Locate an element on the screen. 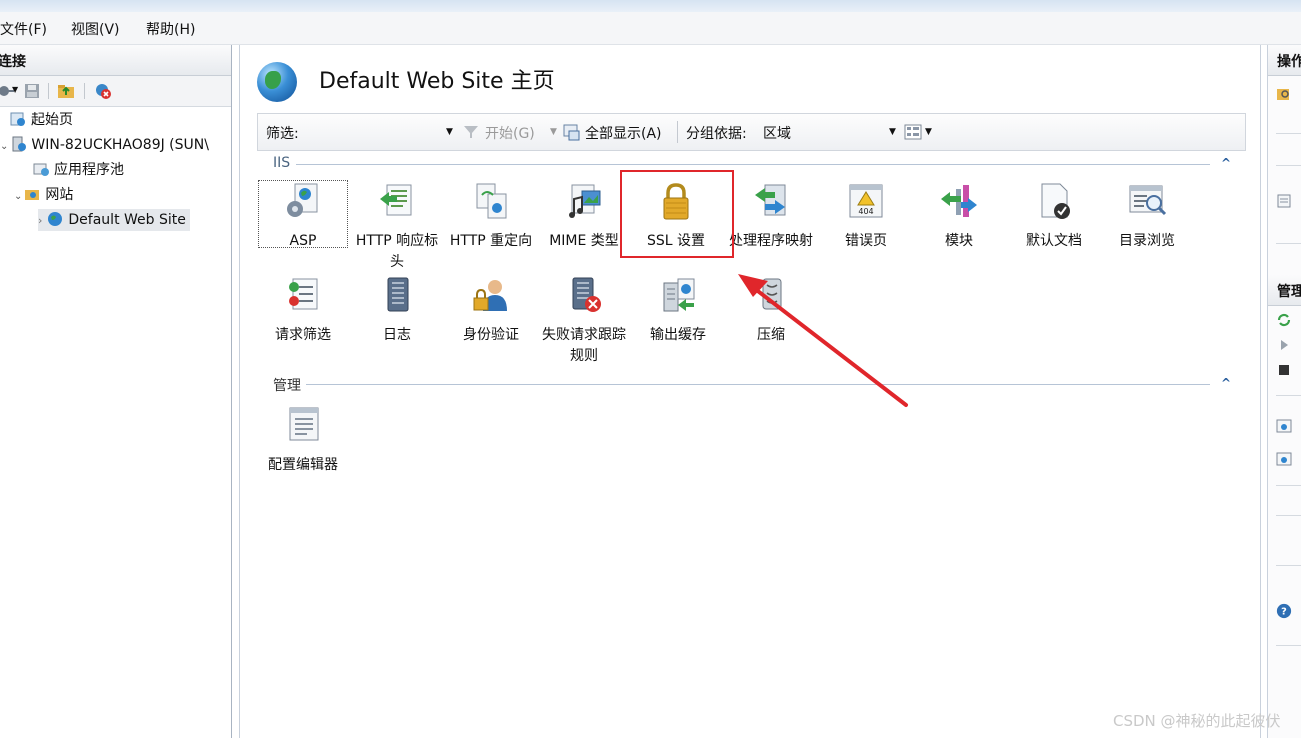 This screenshot has width=1301, height=738. view-mode-icon is located at coordinates (913, 132).